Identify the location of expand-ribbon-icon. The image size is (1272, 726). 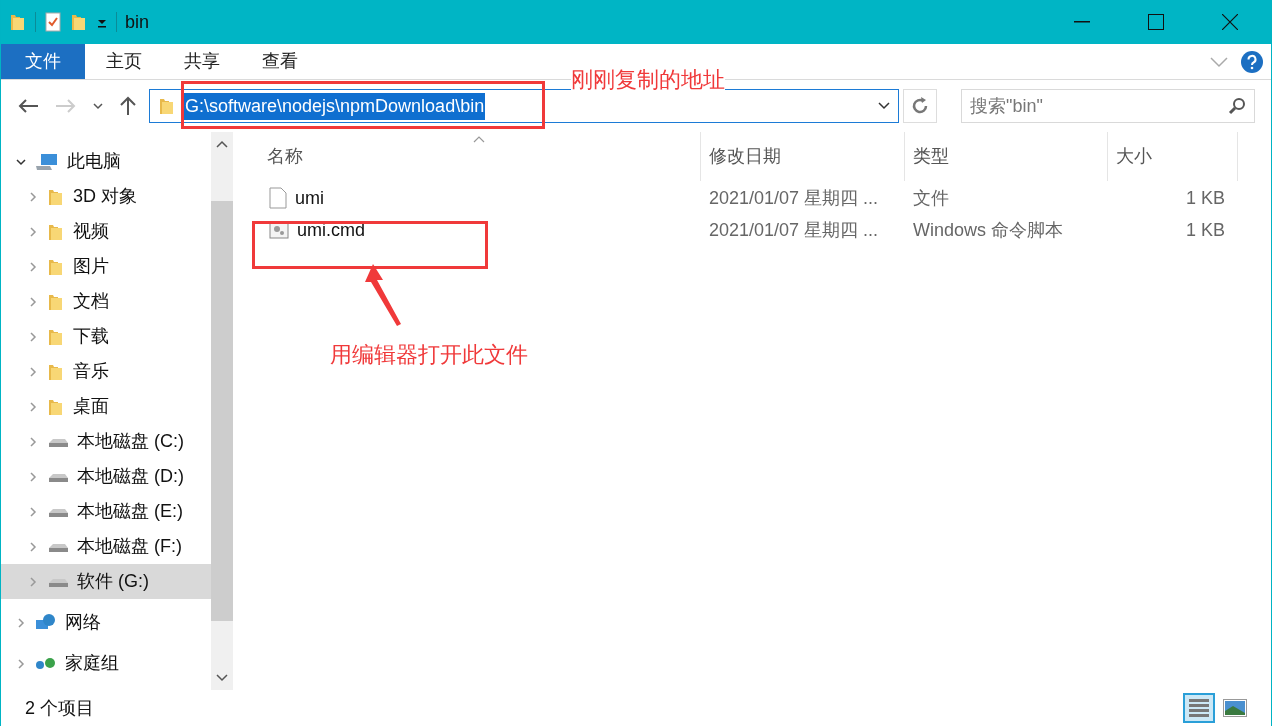
(1219, 61).